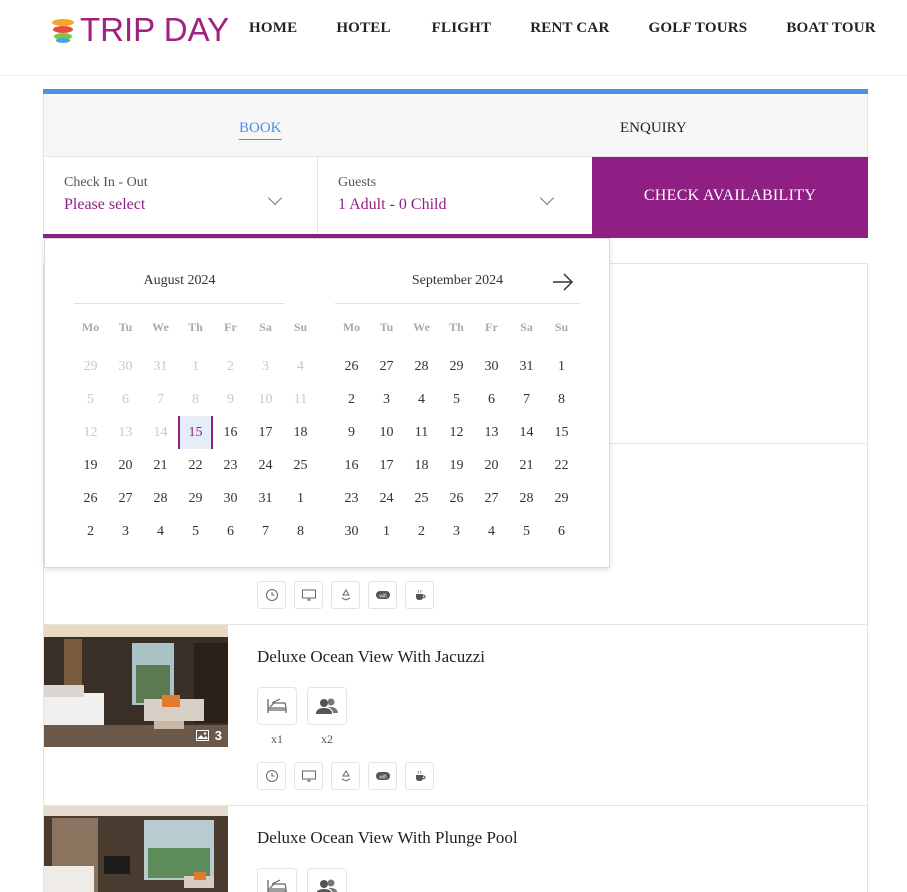 This screenshot has height=892, width=907. I want to click on nav-boat-tour: BOAT TOUR, so click(830, 28).